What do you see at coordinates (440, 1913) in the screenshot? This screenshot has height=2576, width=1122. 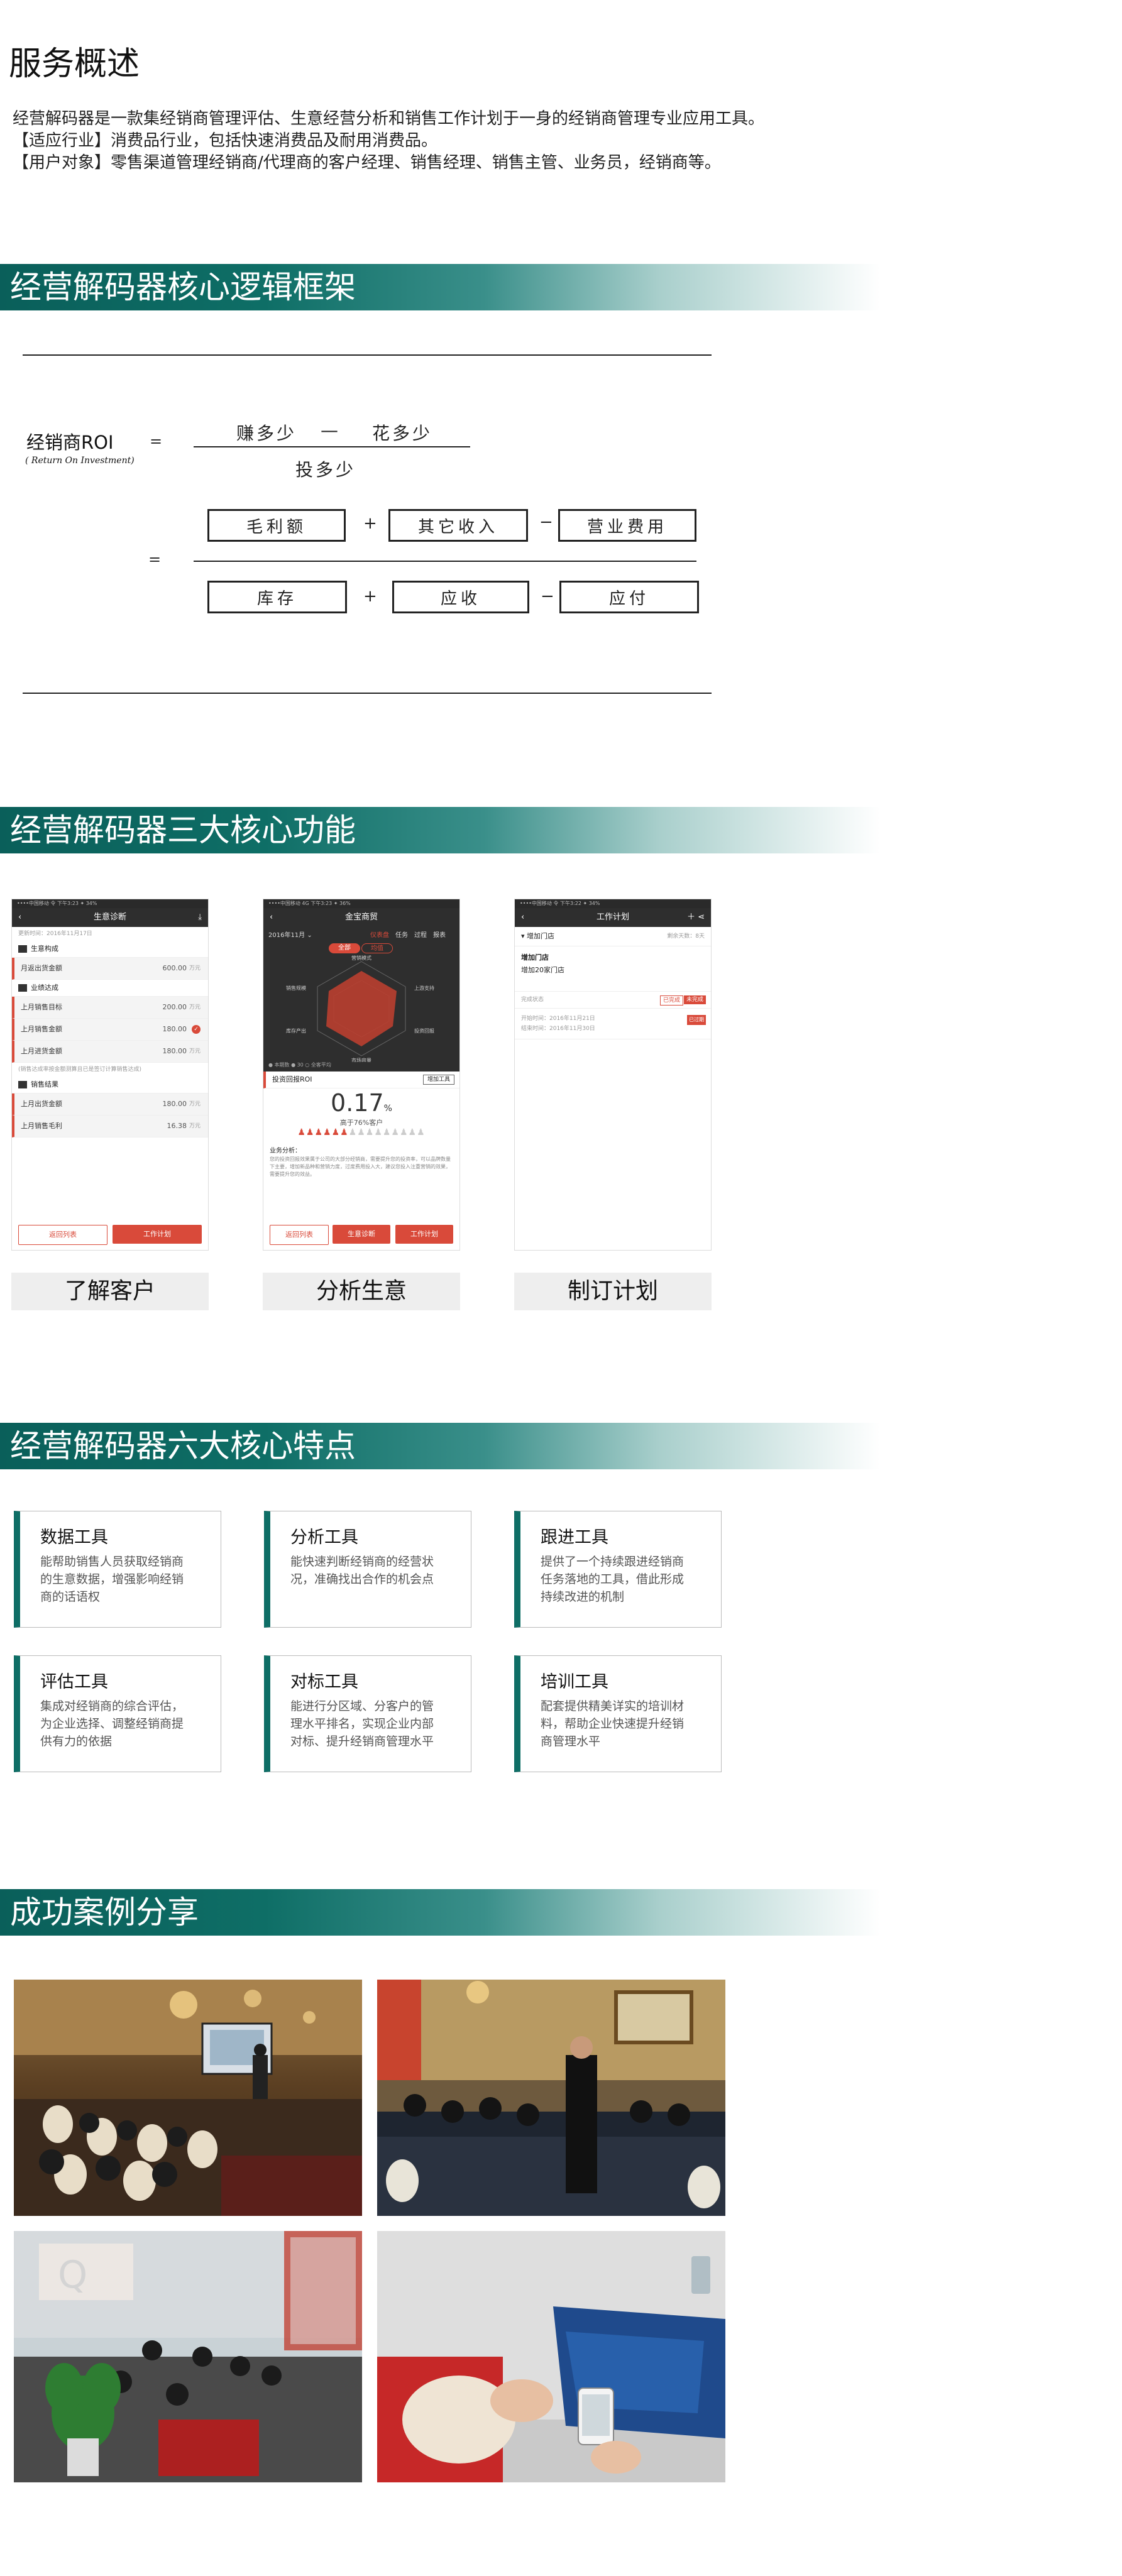 I see `section-banner-cases: 成功案例分享` at bounding box center [440, 1913].